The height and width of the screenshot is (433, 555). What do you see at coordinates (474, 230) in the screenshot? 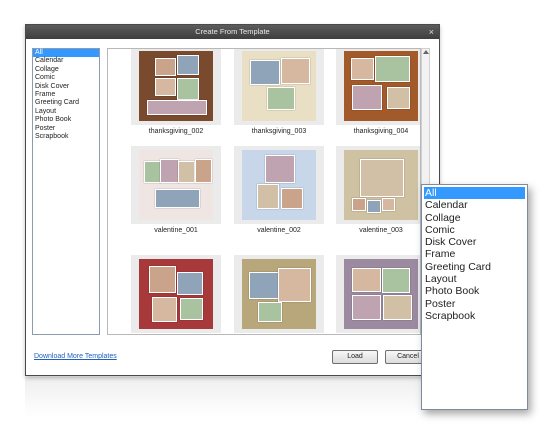
I see `zoom-category-item-comic: Comic` at bounding box center [474, 230].